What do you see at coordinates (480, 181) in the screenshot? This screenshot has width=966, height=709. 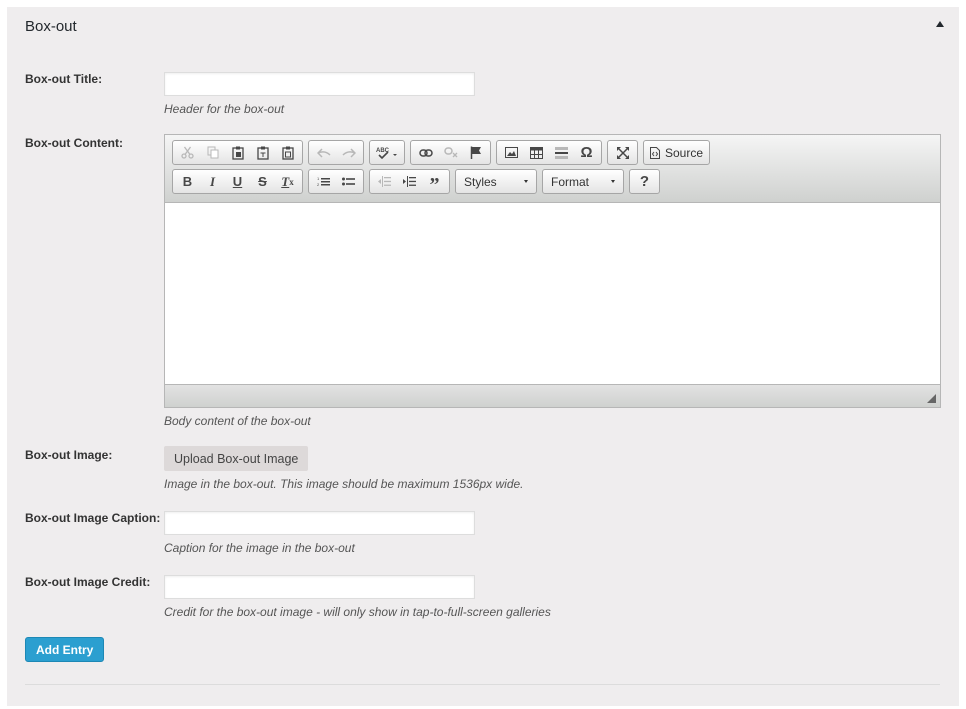 I see `styles-label: Styles` at bounding box center [480, 181].